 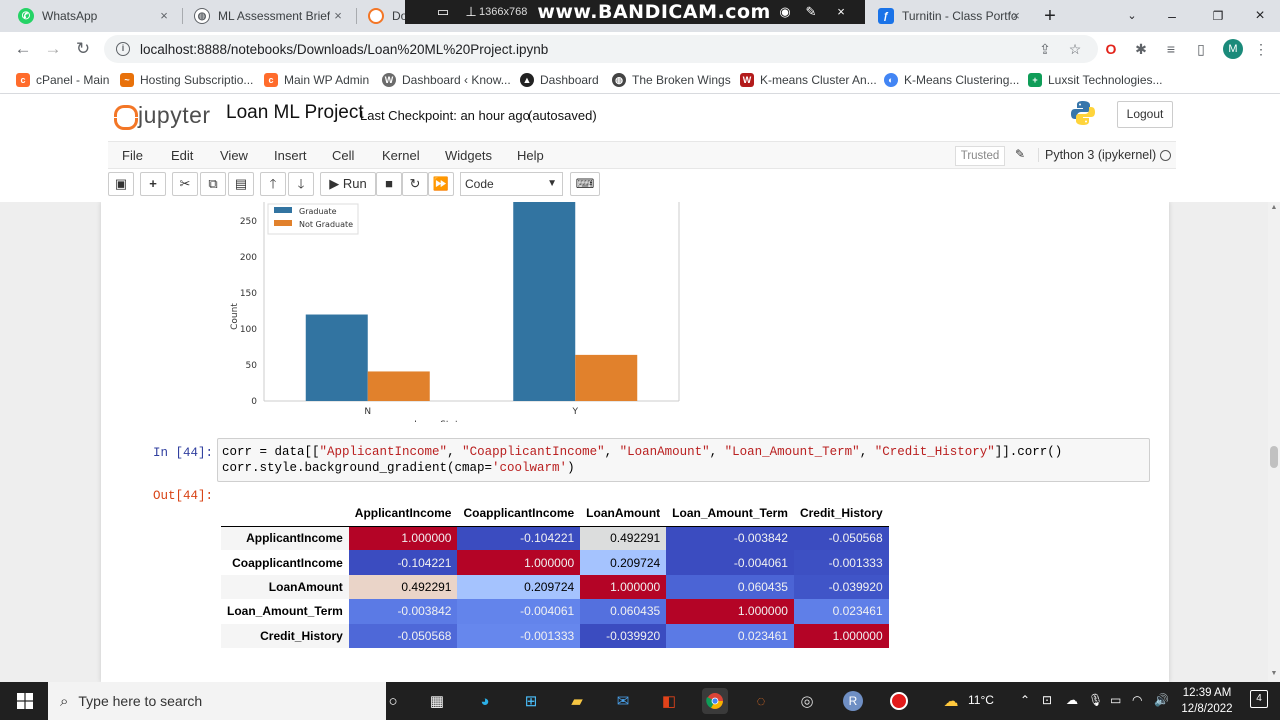 I want to click on microphone-icon: 🎙, so click(x=1095, y=700).